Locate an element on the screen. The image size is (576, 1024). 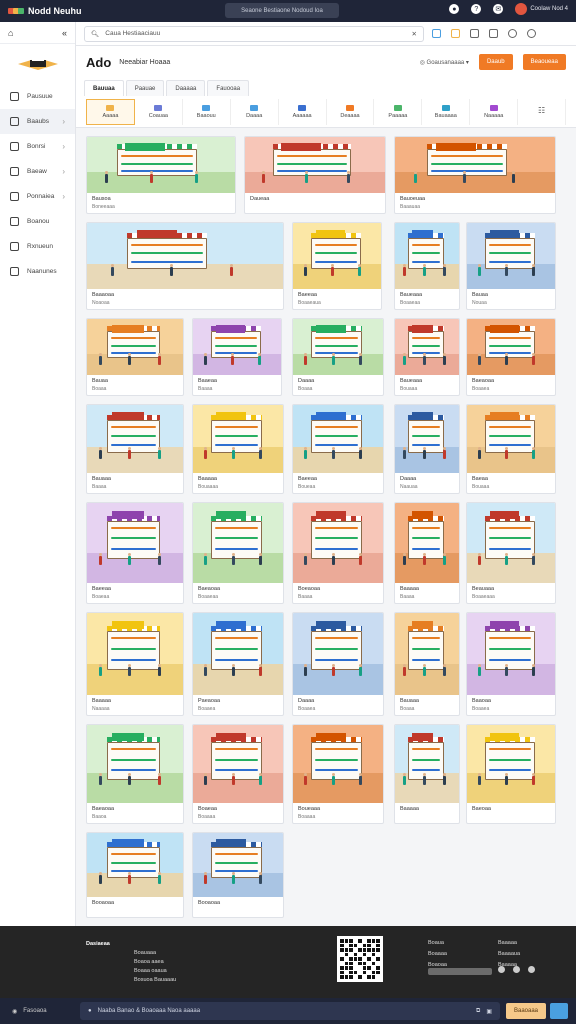
product-card: Beauaaa Boaaeaaa is located at coordinates (511, 553).